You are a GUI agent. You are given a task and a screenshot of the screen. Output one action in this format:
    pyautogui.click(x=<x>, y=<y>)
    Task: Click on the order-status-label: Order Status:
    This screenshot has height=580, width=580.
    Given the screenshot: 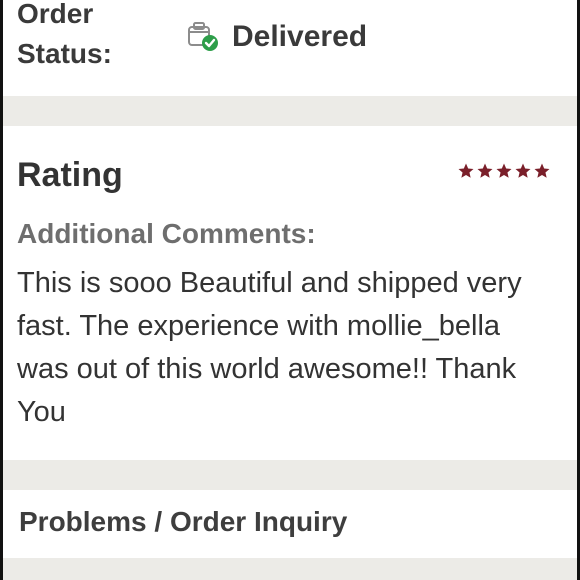 What is the action you would take?
    pyautogui.click(x=64, y=34)
    